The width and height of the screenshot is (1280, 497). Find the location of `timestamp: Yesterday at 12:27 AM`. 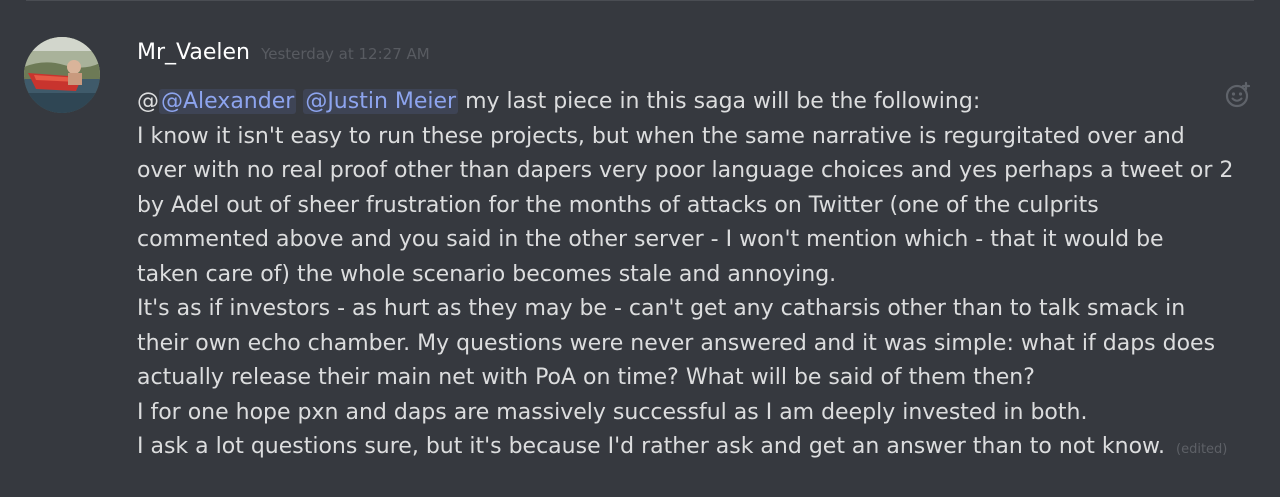

timestamp: Yesterday at 12:27 AM is located at coordinates (345, 54).